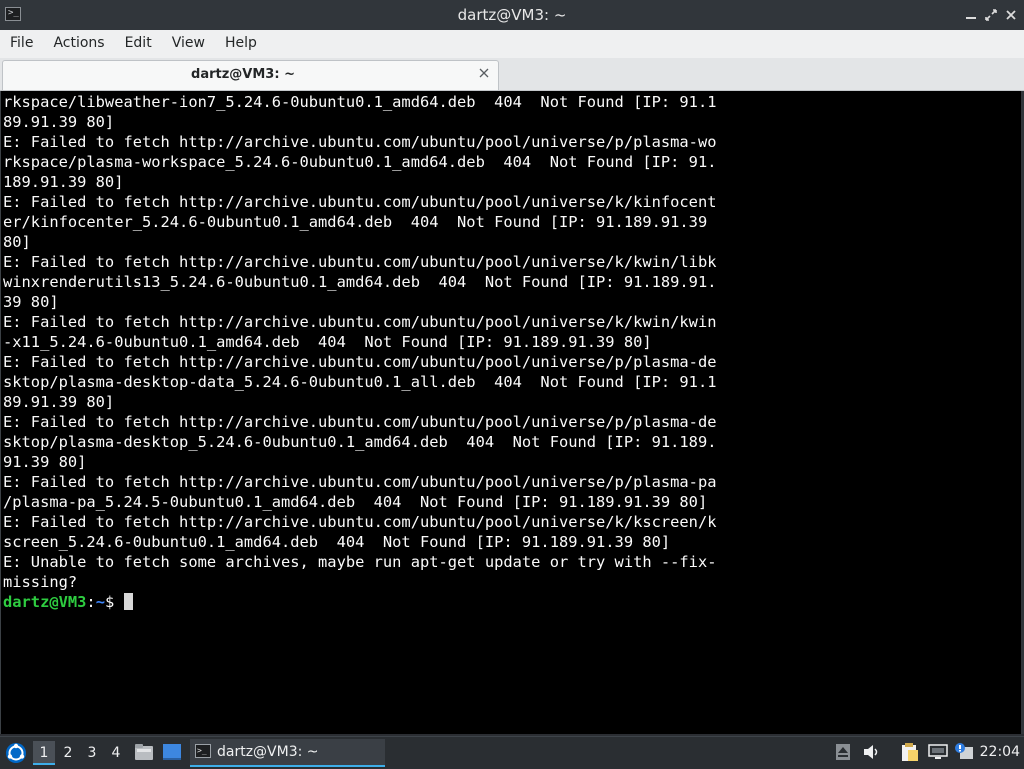 The height and width of the screenshot is (769, 1024). I want to click on desktop-2: 2, so click(68, 753).